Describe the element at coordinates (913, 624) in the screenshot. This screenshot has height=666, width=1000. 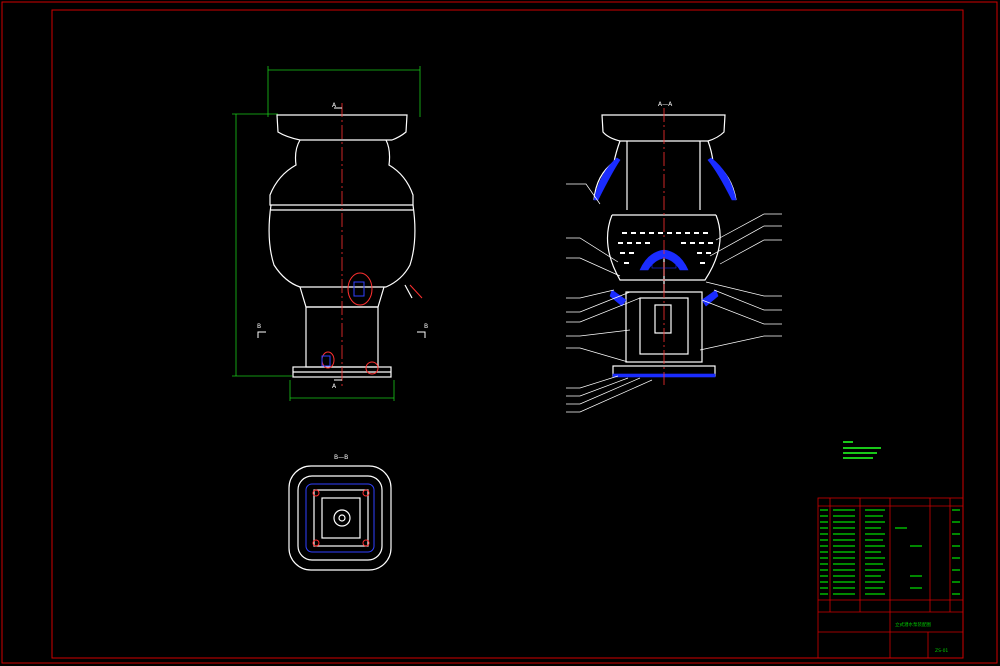
I see `title-block-drawing-name: 立式潜水泵装配图` at that location.